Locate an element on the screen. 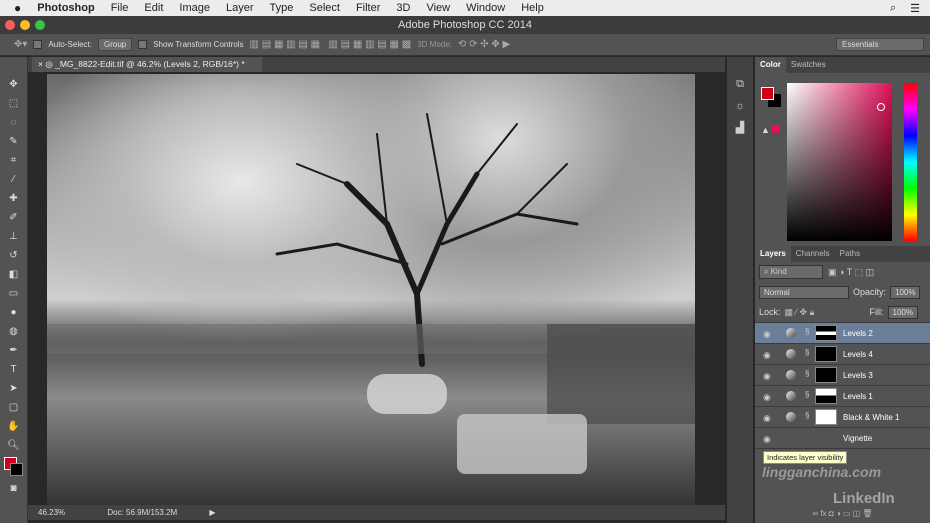  menu-layer: Layer is located at coordinates (240, 8).